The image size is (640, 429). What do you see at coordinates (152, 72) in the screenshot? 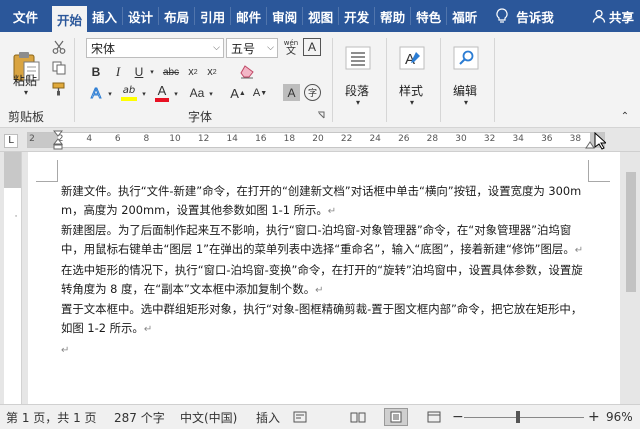
I see `underline-dropdown-icon: ▾` at bounding box center [152, 72].